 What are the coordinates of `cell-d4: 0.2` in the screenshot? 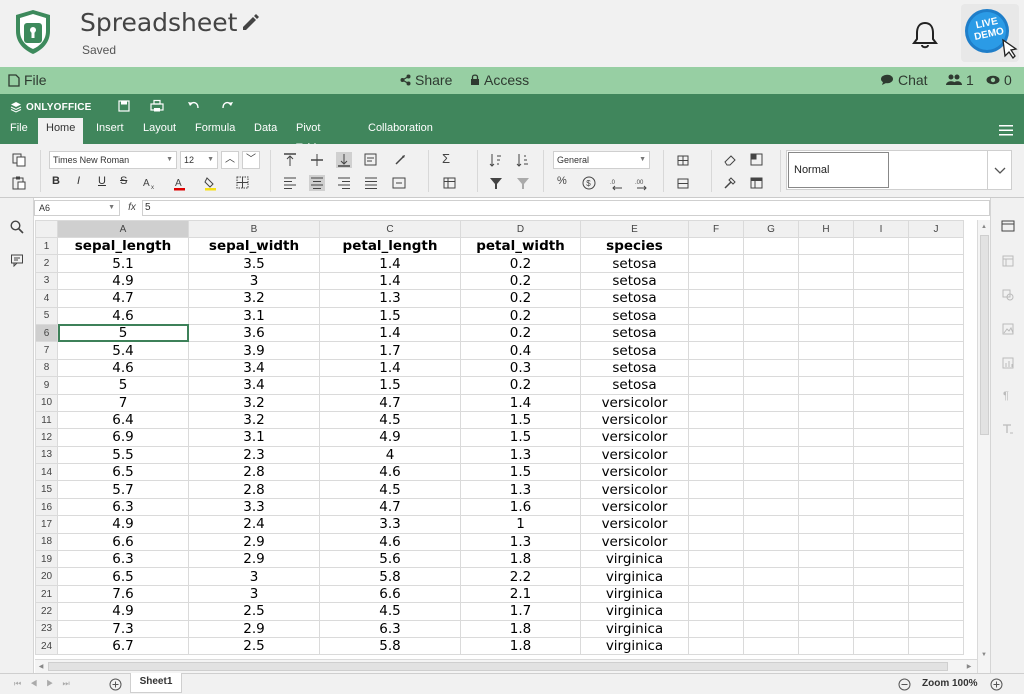 It's located at (520, 298).